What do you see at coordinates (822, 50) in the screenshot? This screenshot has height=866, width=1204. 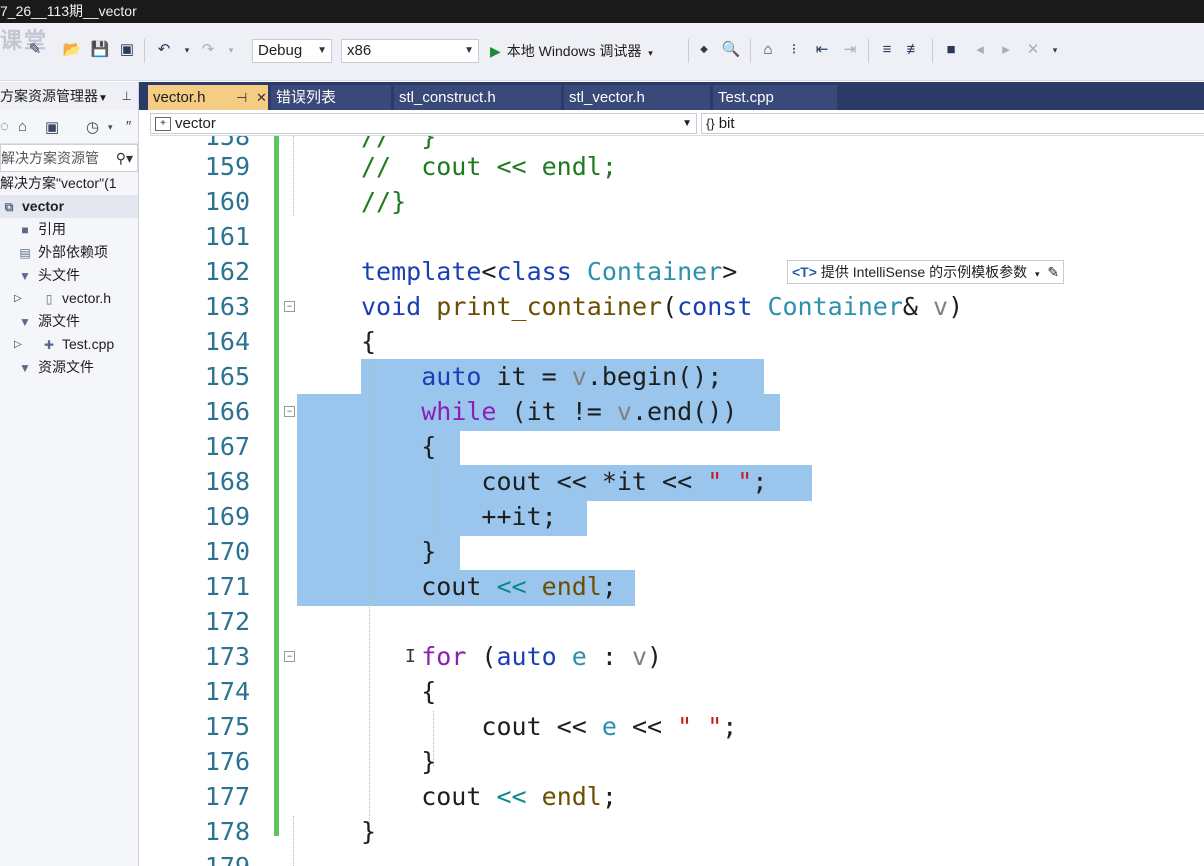 I see `step-icon: ⇤` at bounding box center [822, 50].